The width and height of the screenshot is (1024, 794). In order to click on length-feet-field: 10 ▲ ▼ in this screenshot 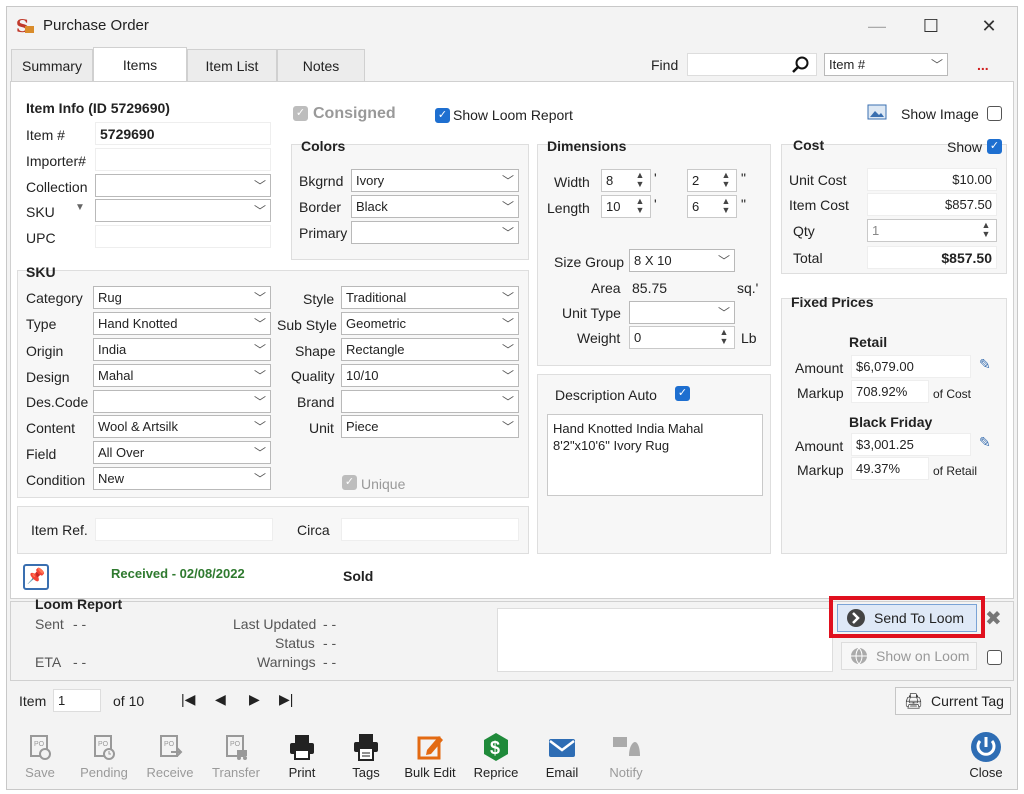, I will do `click(626, 206)`.